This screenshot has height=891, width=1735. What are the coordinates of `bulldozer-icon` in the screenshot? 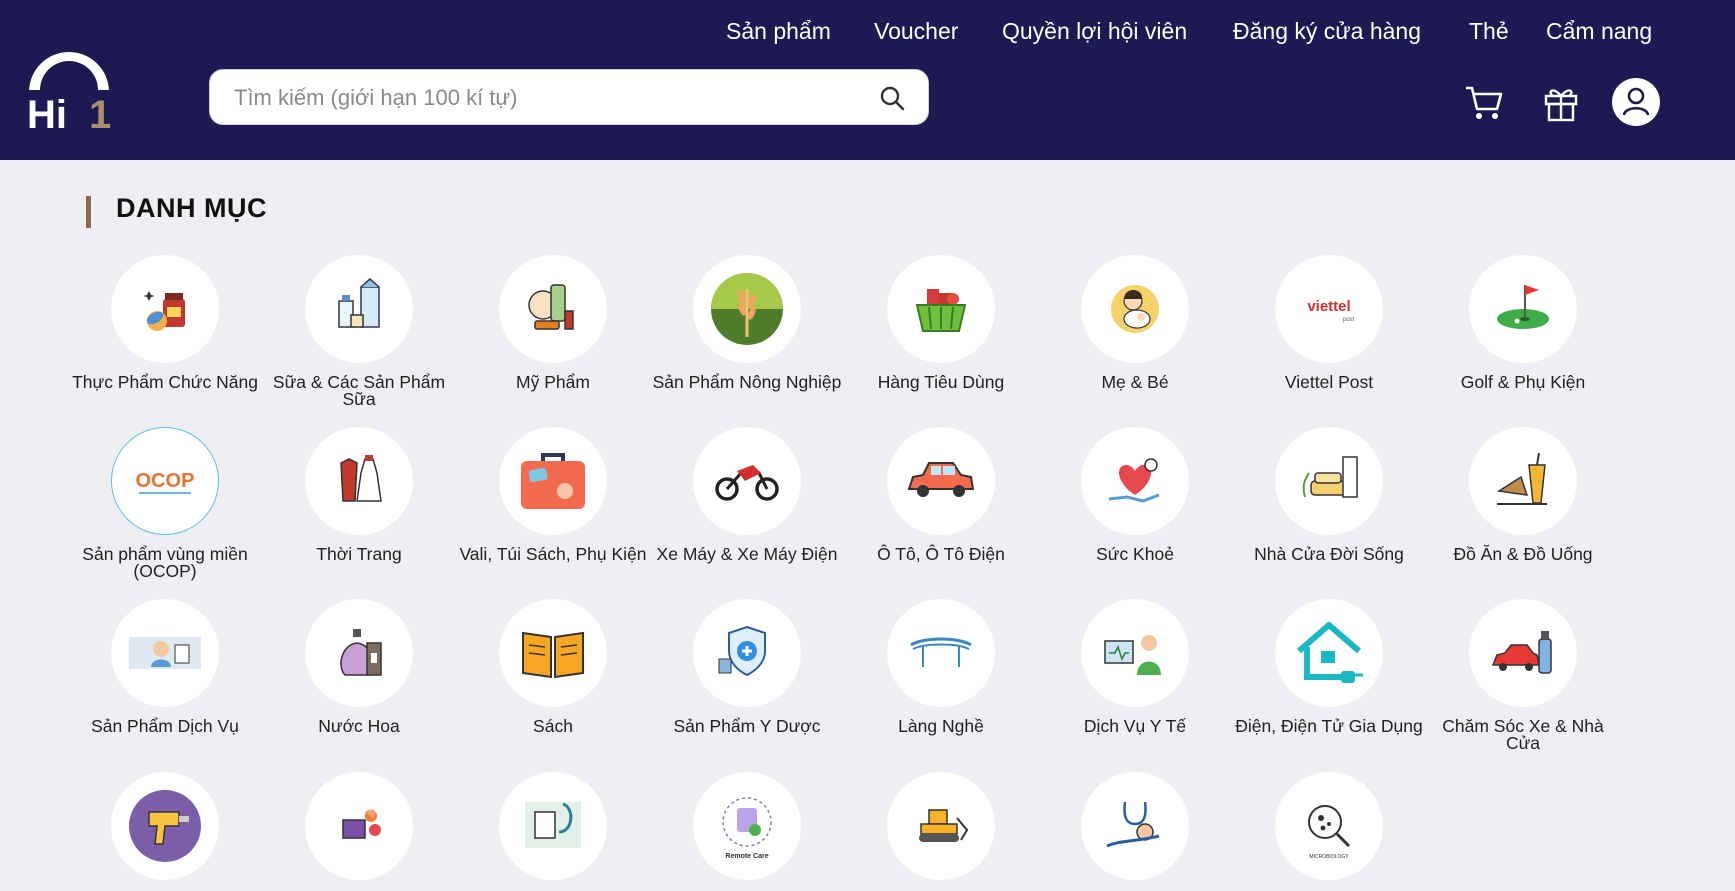 It's located at (944, 825).